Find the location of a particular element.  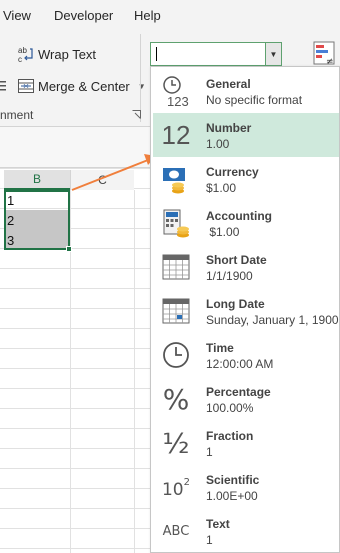

abc-text-icon: ABC is located at coordinates (176, 531).